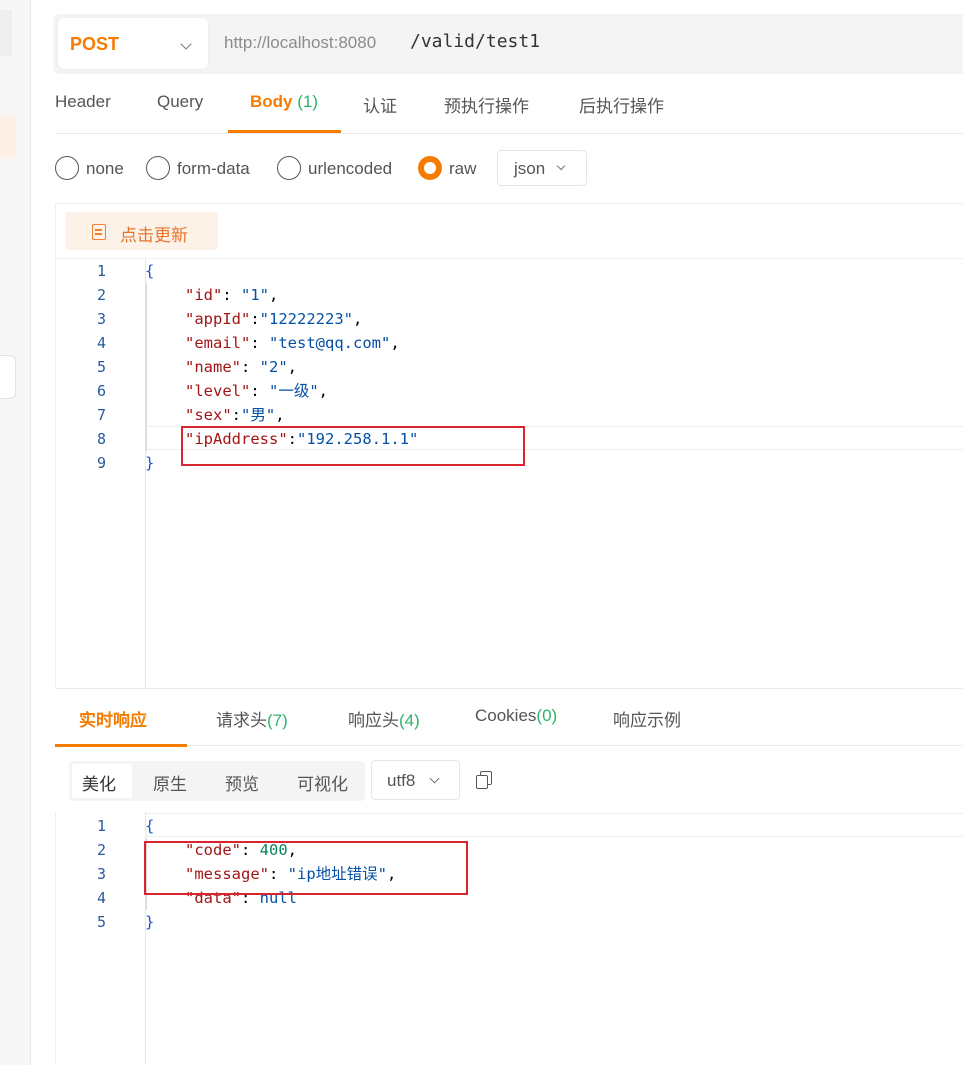 Image resolution: width=963 pixels, height=1065 pixels. I want to click on radio-circle-selected, so click(430, 168).